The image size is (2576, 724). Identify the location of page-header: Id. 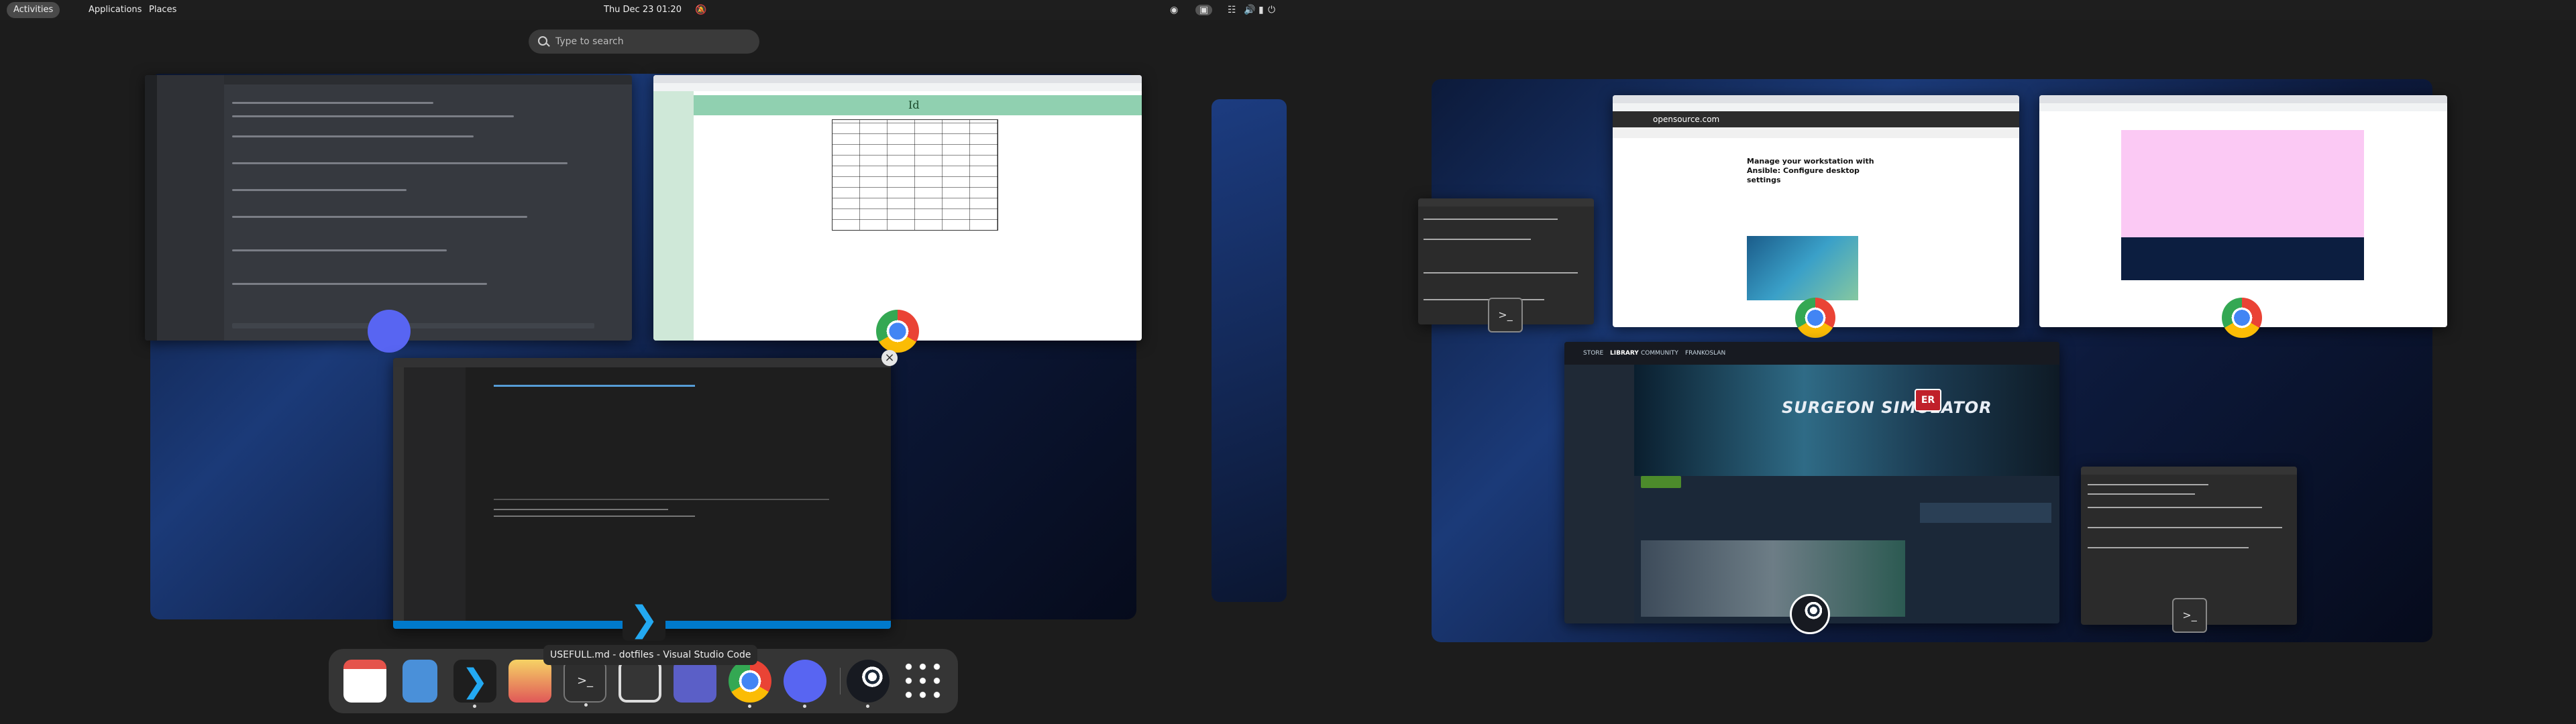
(918, 105).